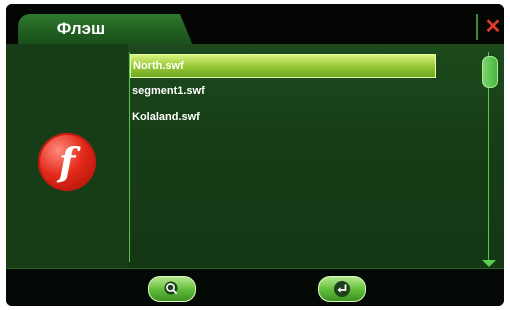  What do you see at coordinates (283, 91) in the screenshot?
I see `list-item: segment1.swf` at bounding box center [283, 91].